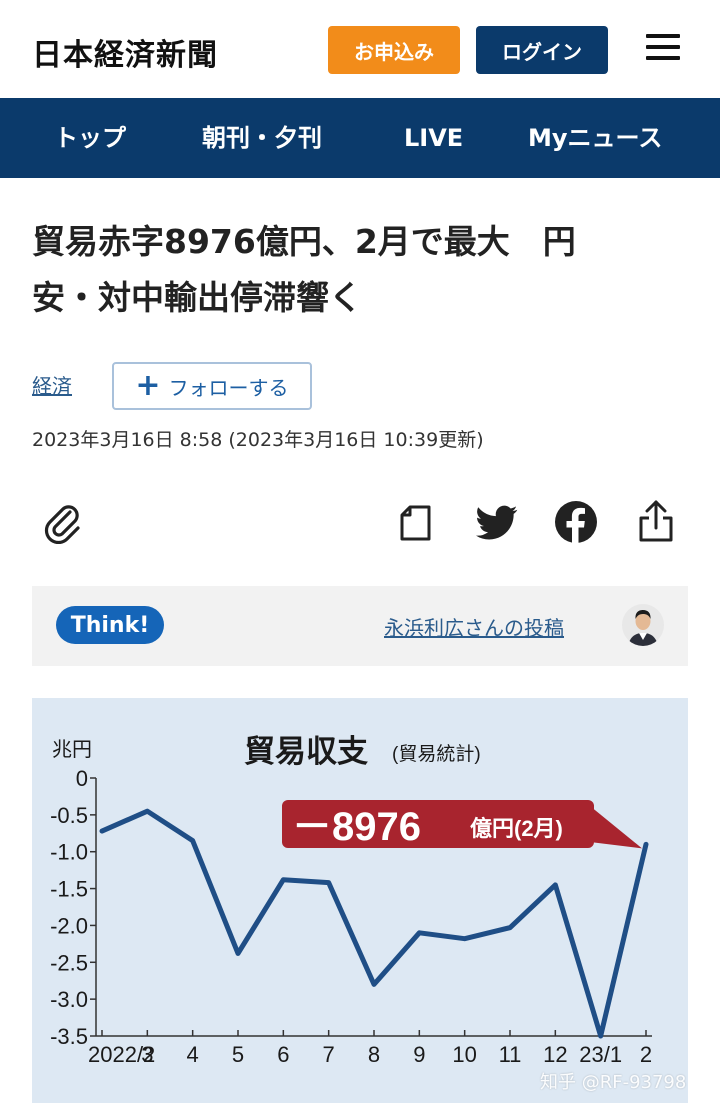  I want to click on x-tick-label: 12, so click(555, 1054).